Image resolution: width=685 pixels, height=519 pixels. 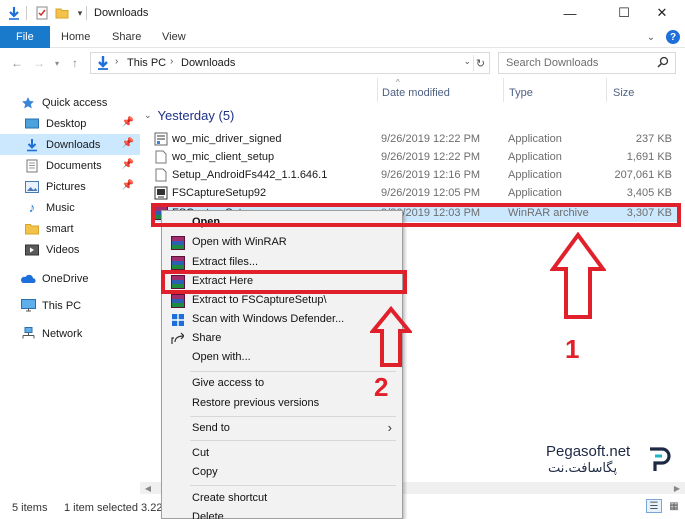 I want to click on menu-item-label: Give access to, so click(x=228, y=383).